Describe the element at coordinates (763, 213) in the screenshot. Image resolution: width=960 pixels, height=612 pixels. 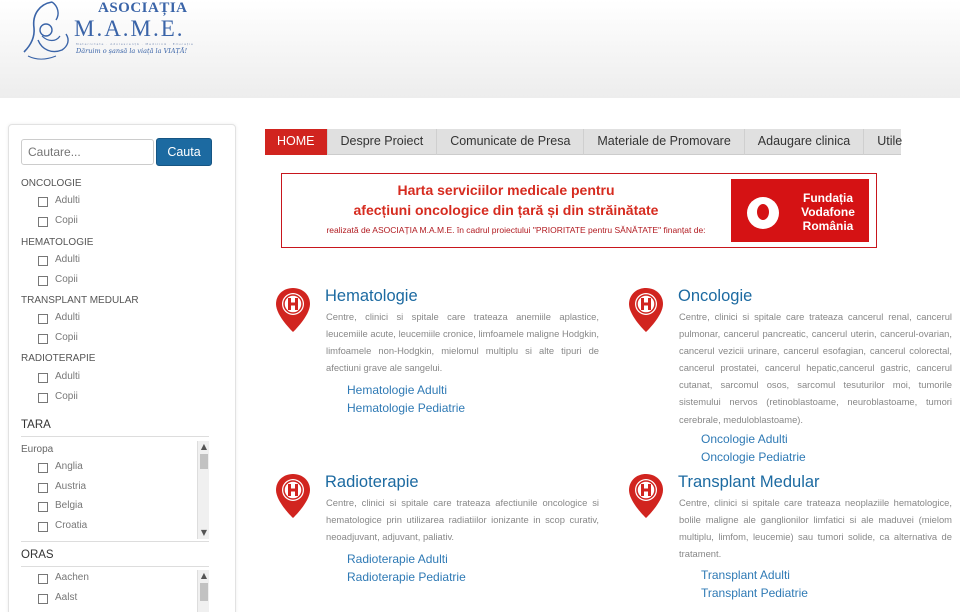
I see `vodafone-speechmark-icon` at that location.